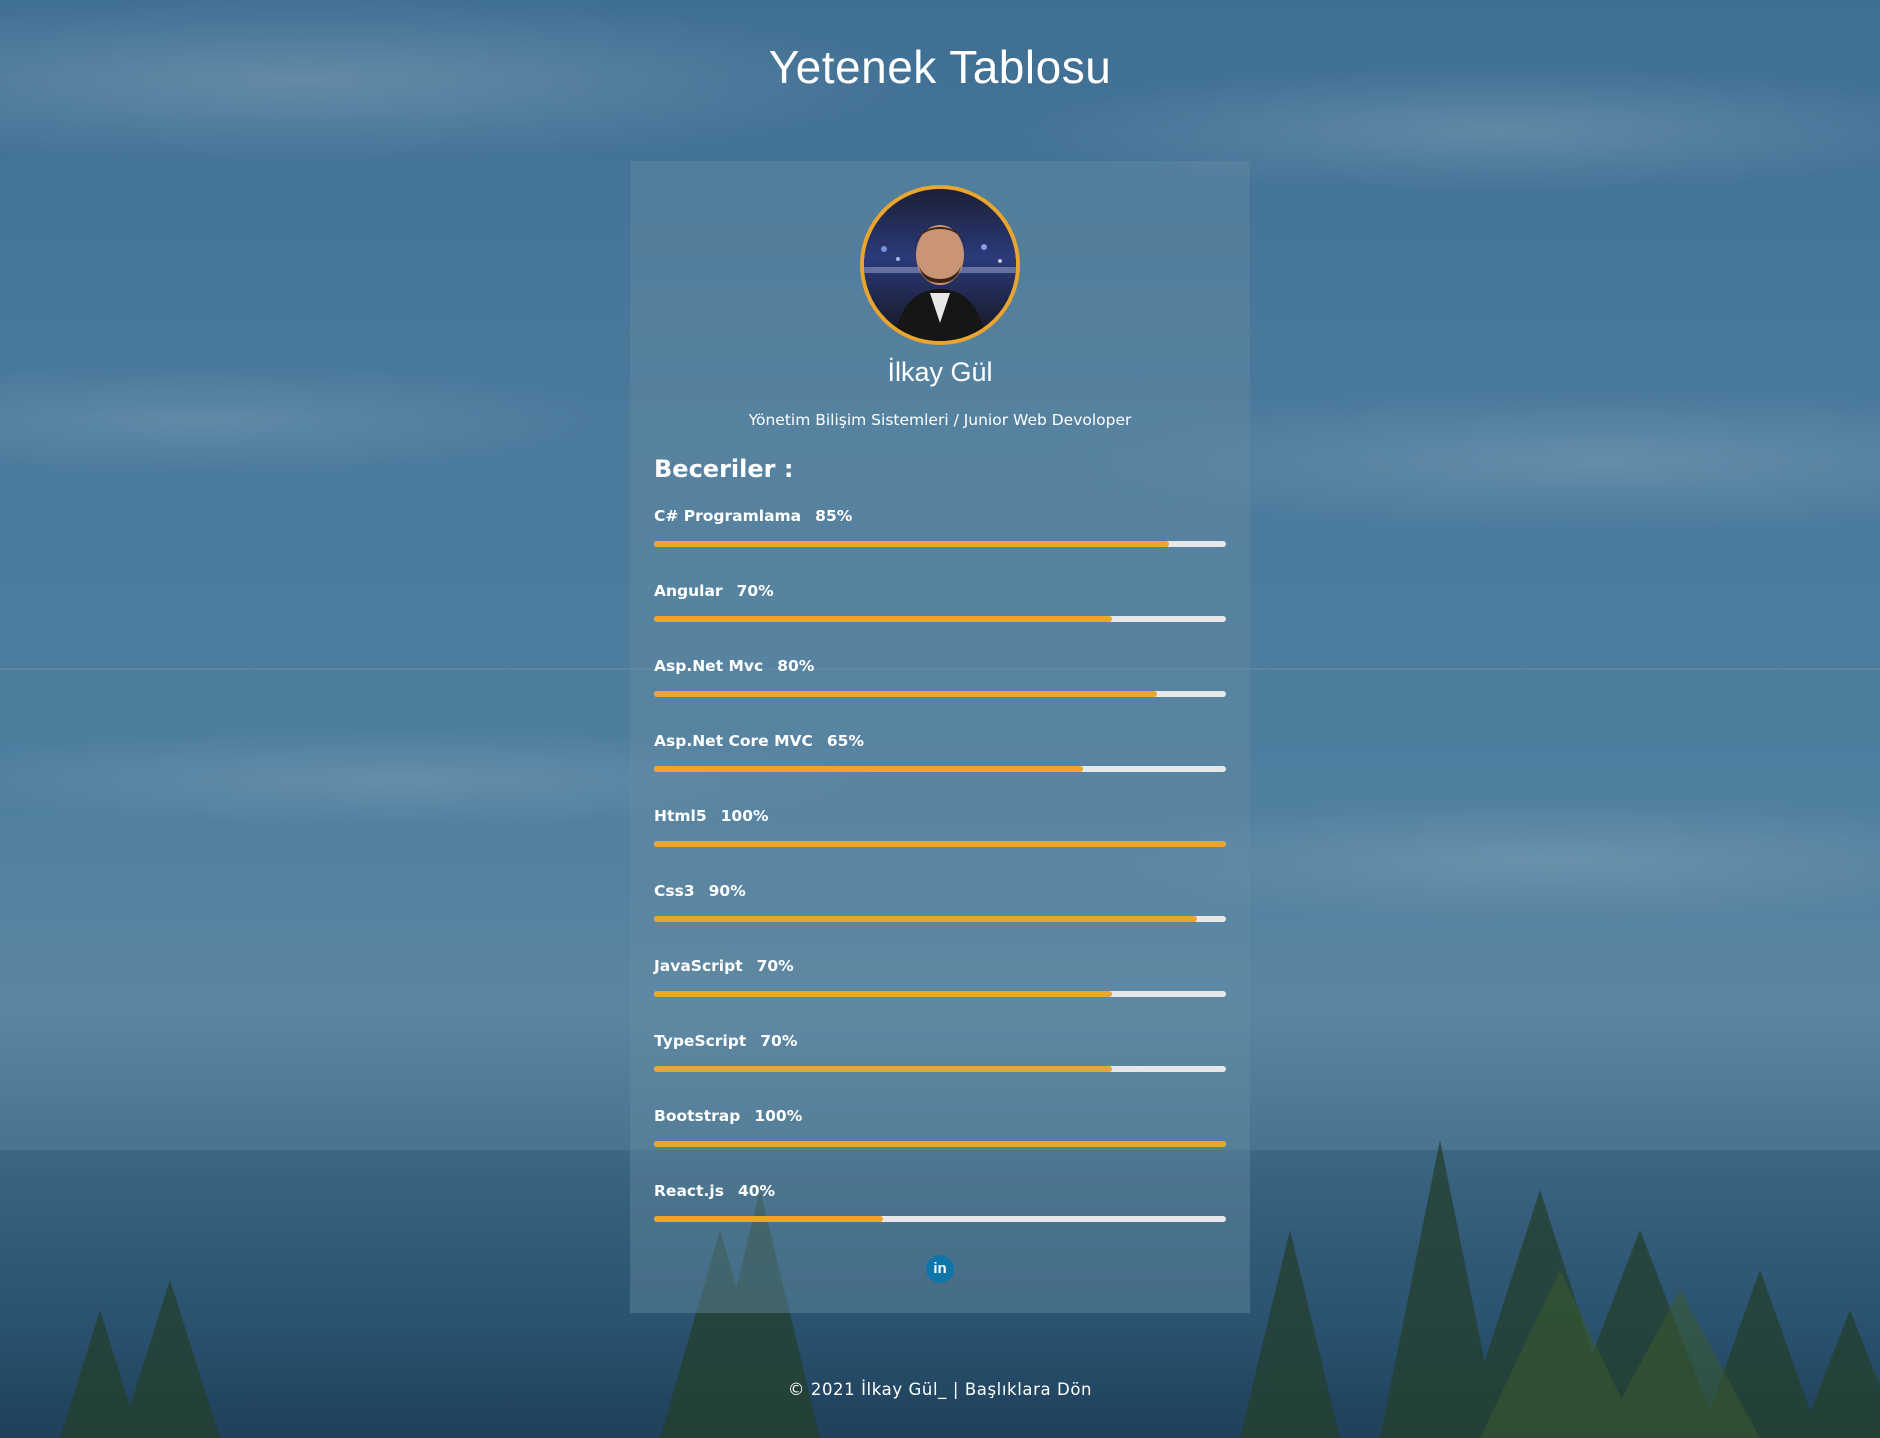  Describe the element at coordinates (940, 1132) in the screenshot. I see `skill-item: Bootstrap 100%` at that location.